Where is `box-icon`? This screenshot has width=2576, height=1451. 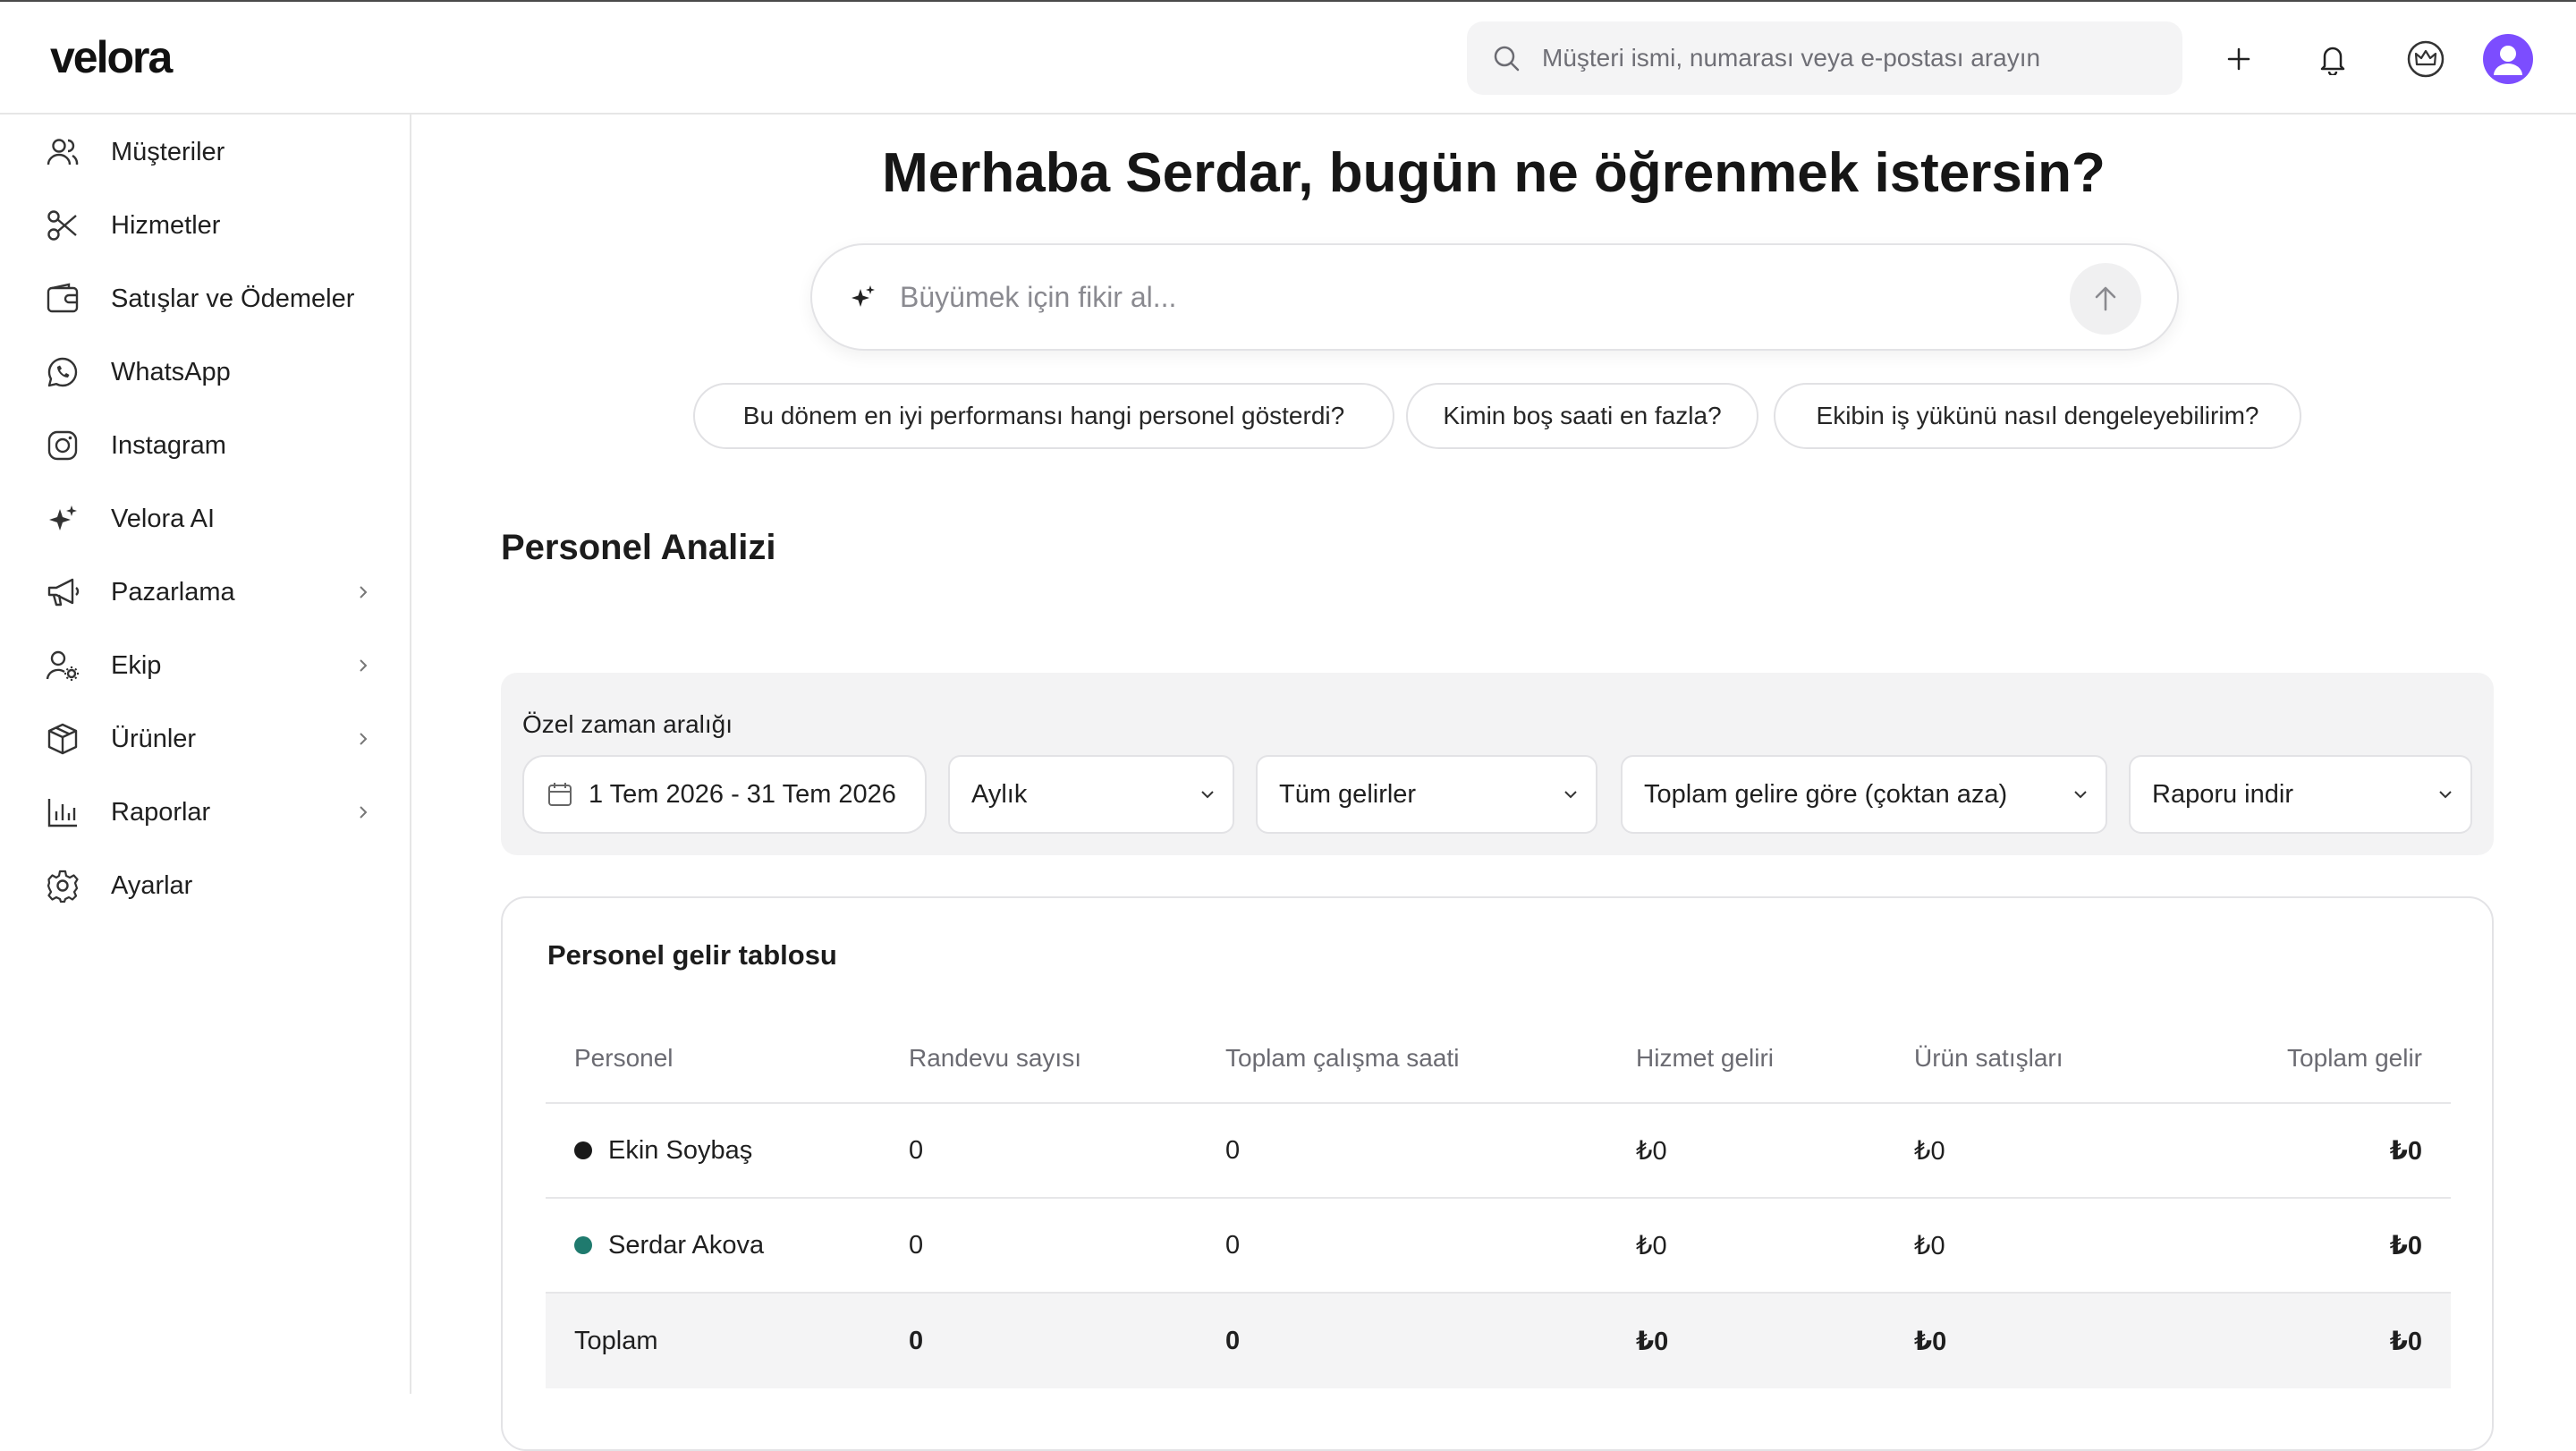
box-icon is located at coordinates (62, 739).